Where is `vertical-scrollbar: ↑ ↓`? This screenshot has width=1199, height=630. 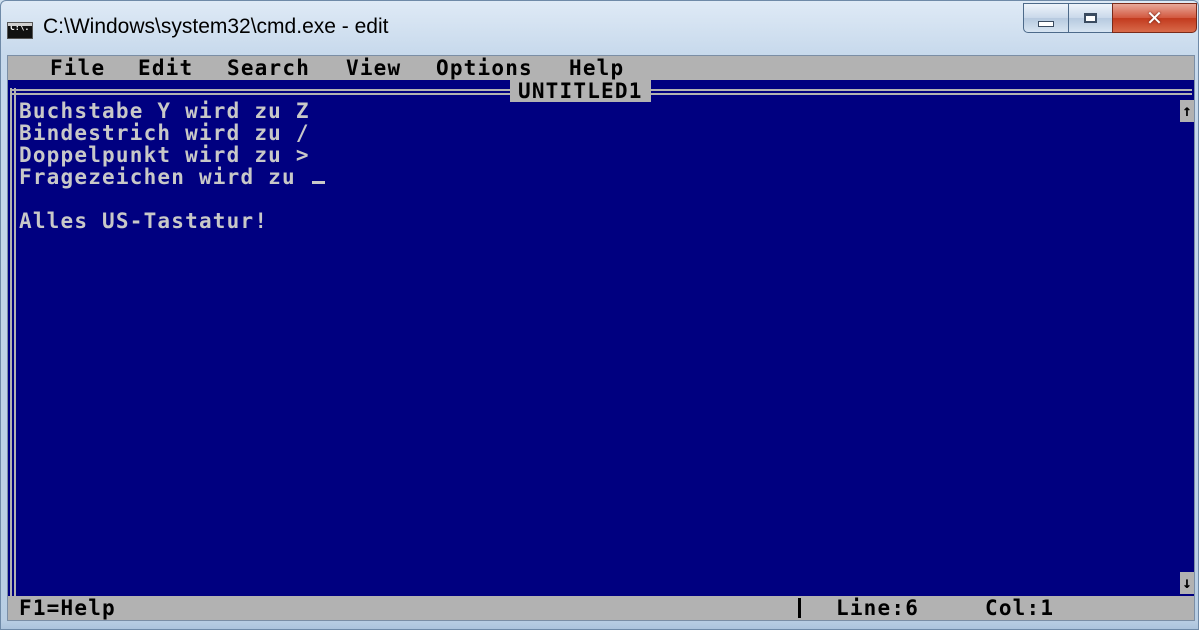
vertical-scrollbar: ↑ ↓ is located at coordinates (1187, 347).